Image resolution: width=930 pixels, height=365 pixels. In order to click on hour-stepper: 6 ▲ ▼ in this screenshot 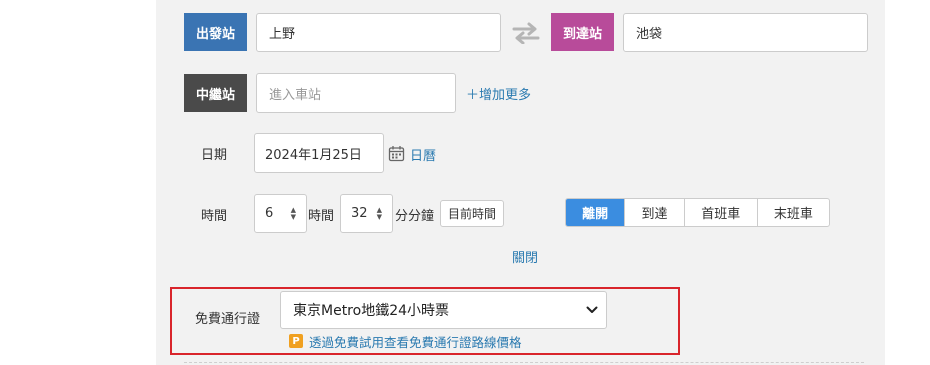, I will do `click(280, 213)`.